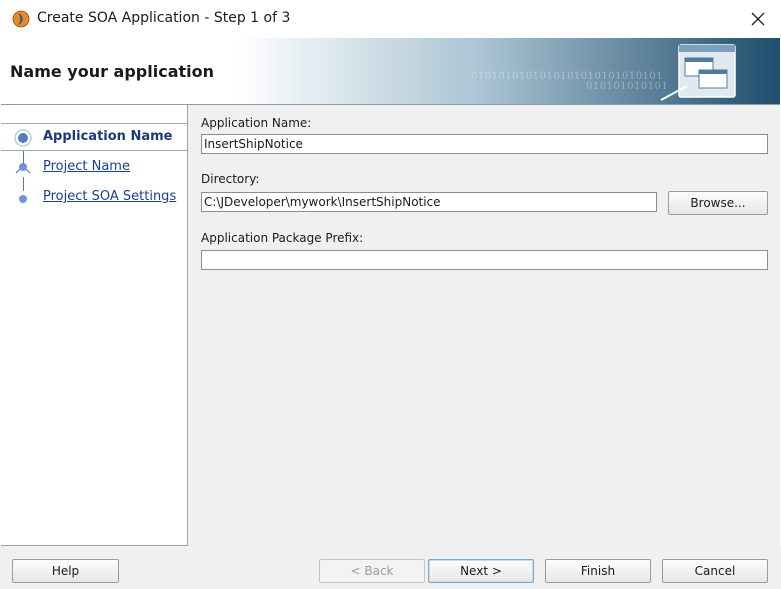 This screenshot has width=781, height=589. What do you see at coordinates (21, 19) in the screenshot?
I see `jdeveloper-icon` at bounding box center [21, 19].